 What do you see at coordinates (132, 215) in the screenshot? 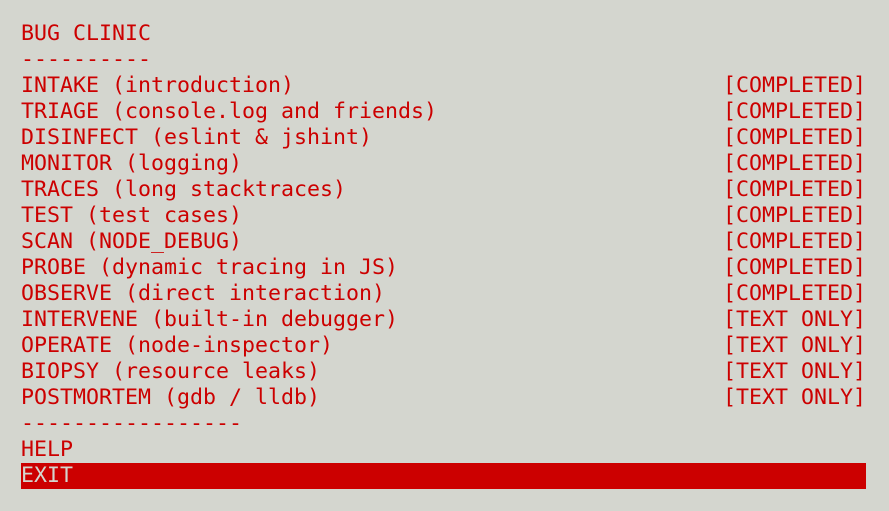
I see `lesson-name: TEST (test cases)` at bounding box center [132, 215].